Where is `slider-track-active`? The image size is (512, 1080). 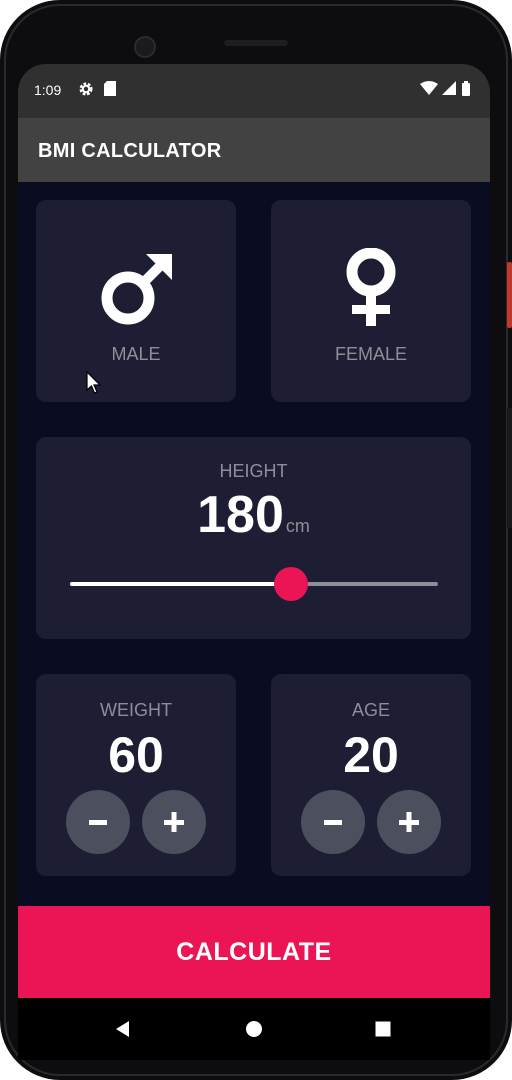
slider-track-active is located at coordinates (180, 584).